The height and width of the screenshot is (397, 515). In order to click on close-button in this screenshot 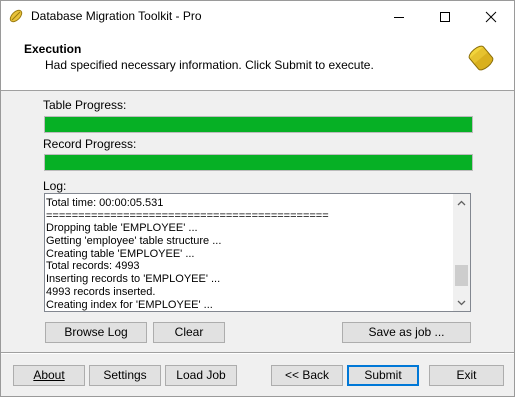, I will do `click(491, 16)`.